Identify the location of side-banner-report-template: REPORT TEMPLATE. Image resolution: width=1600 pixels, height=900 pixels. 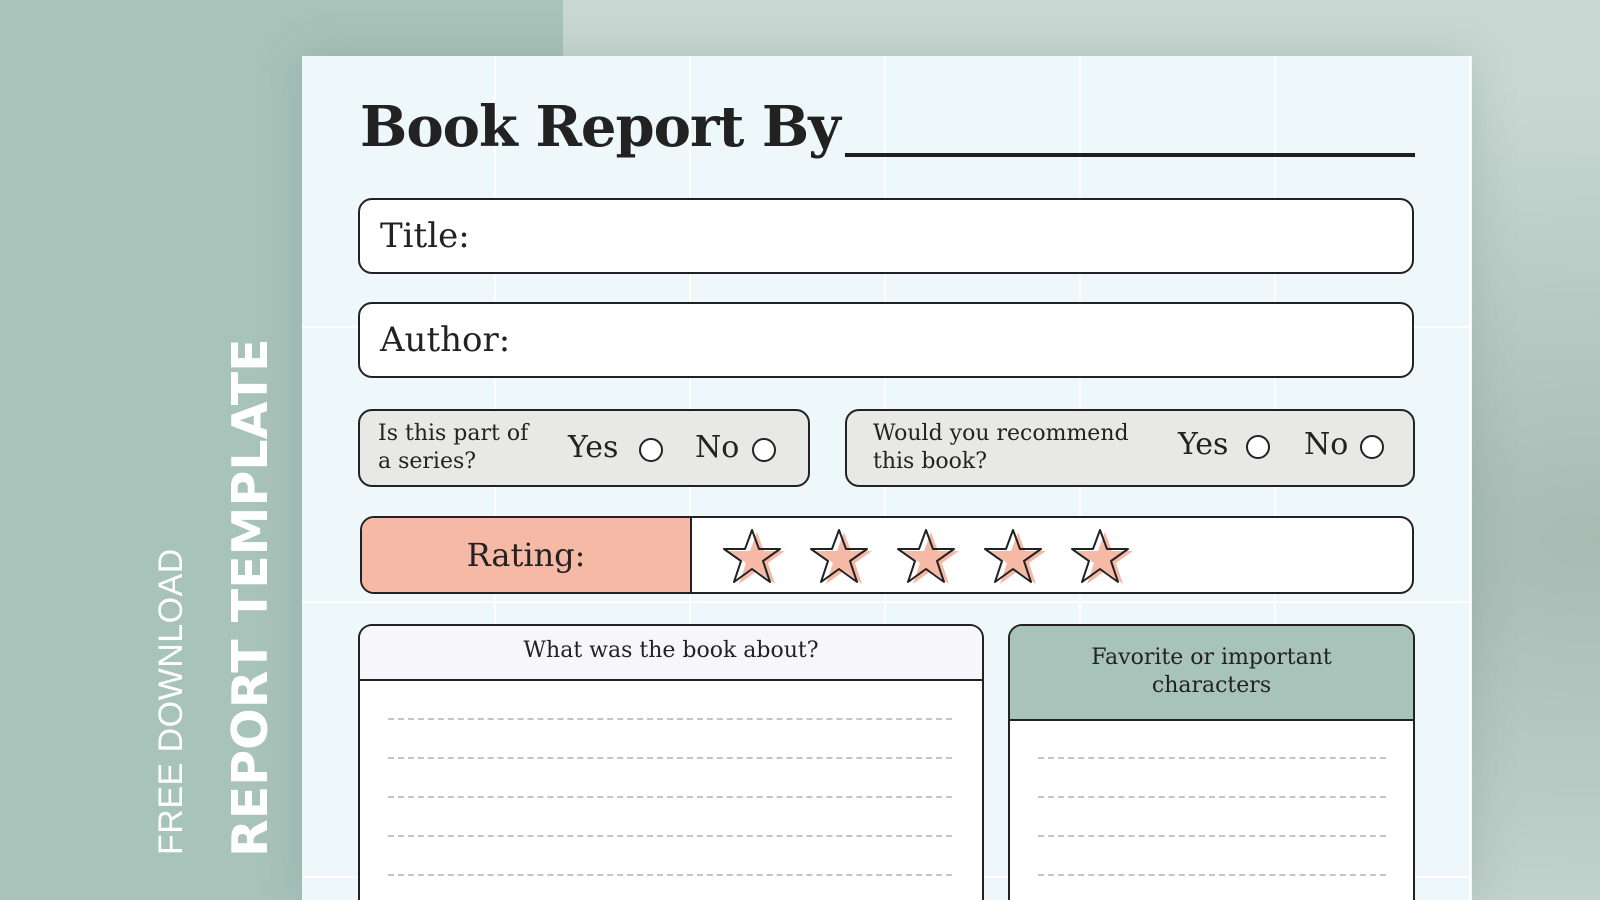
(250, 597).